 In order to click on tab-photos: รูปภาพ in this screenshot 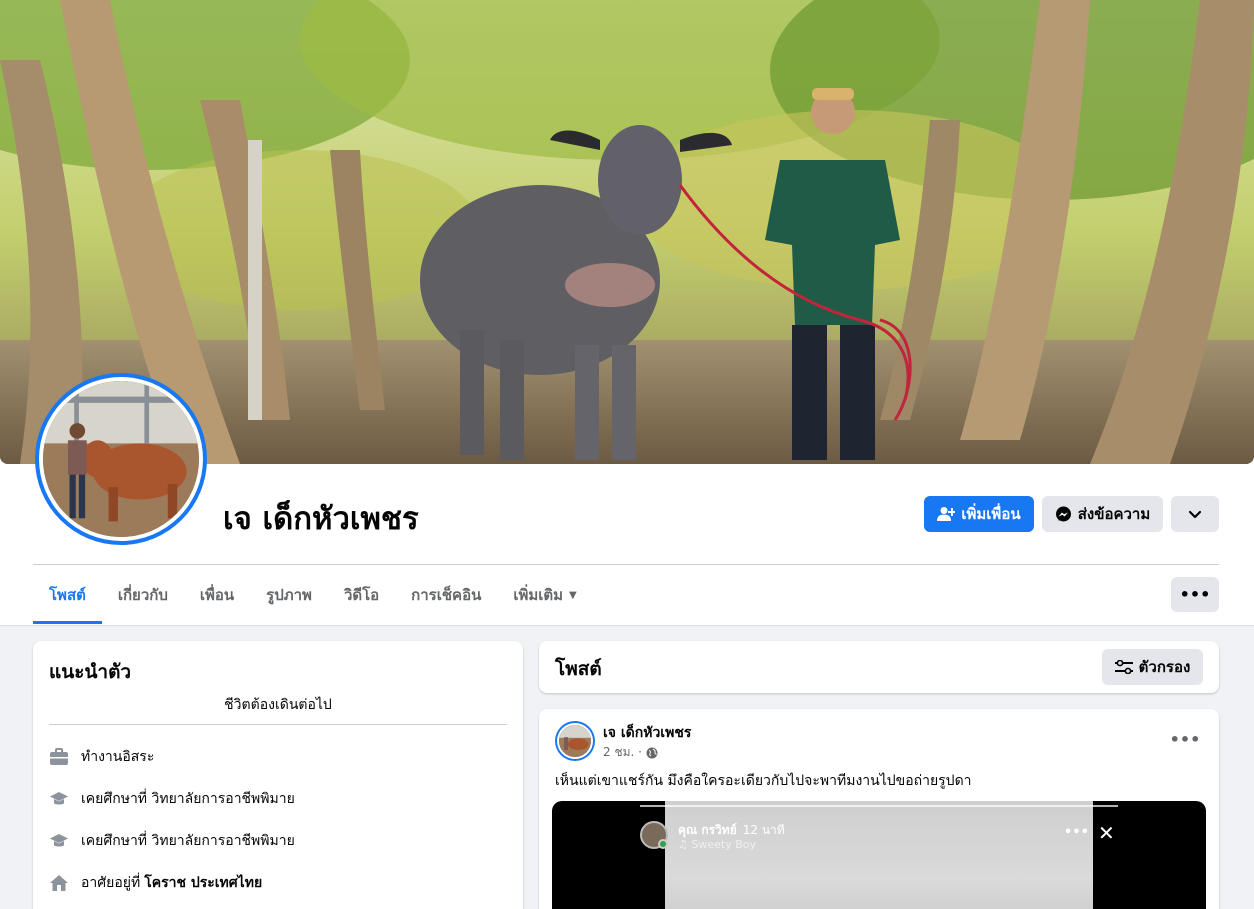, I will do `click(289, 595)`.